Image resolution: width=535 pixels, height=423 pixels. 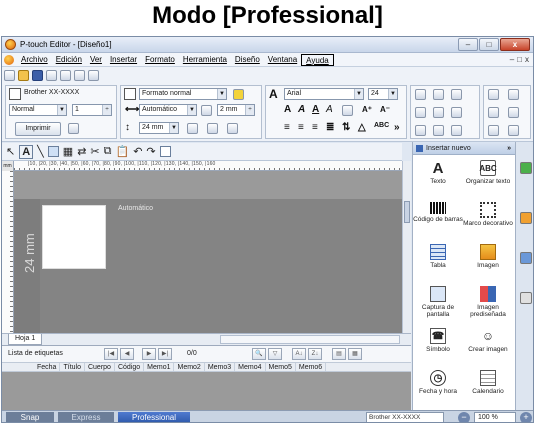 What do you see at coordinates (456, 112) in the screenshot?
I see `group-icon` at bounding box center [456, 112].